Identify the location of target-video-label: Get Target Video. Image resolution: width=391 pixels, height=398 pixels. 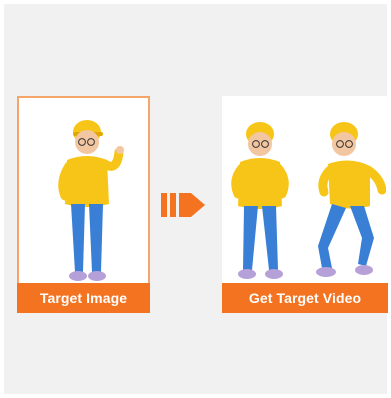
(305, 298).